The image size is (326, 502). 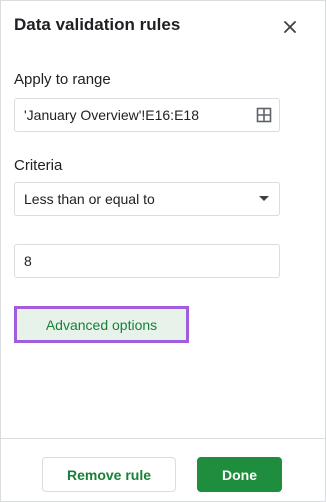 I want to click on remove-rule-button: Remove rule, so click(x=109, y=474).